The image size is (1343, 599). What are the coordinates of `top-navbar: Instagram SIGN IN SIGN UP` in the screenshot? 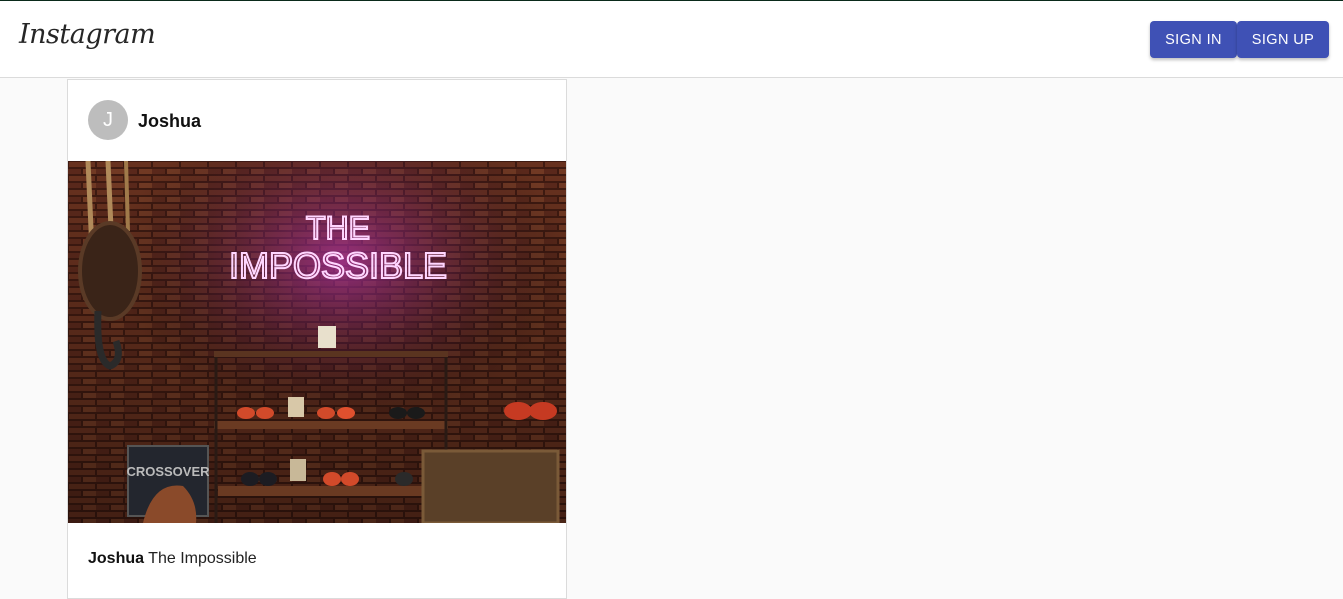 It's located at (671, 39).